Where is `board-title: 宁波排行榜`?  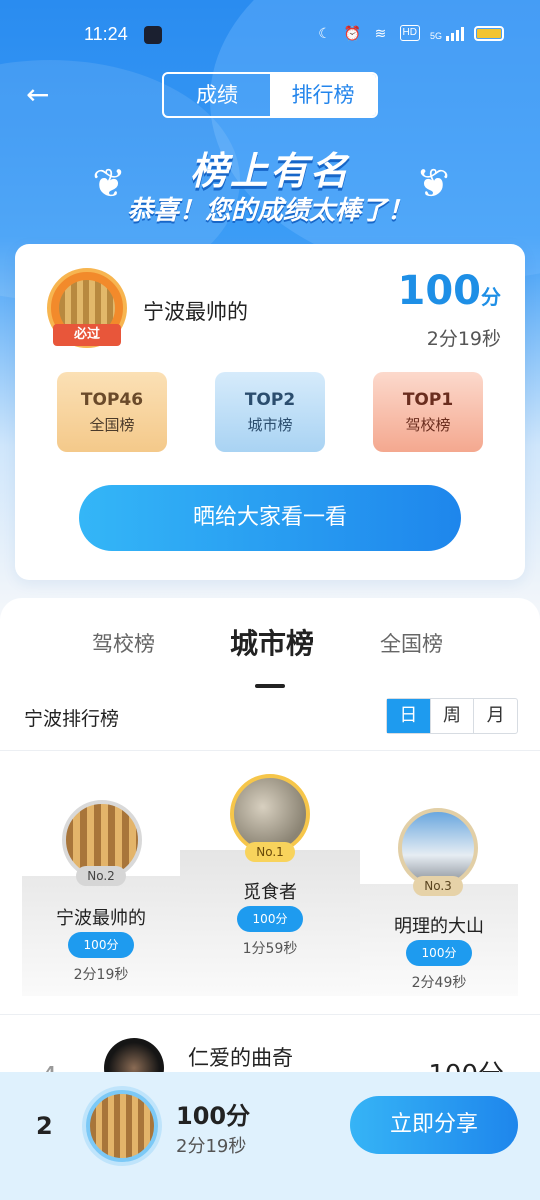 board-title: 宁波排行榜 is located at coordinates (72, 719).